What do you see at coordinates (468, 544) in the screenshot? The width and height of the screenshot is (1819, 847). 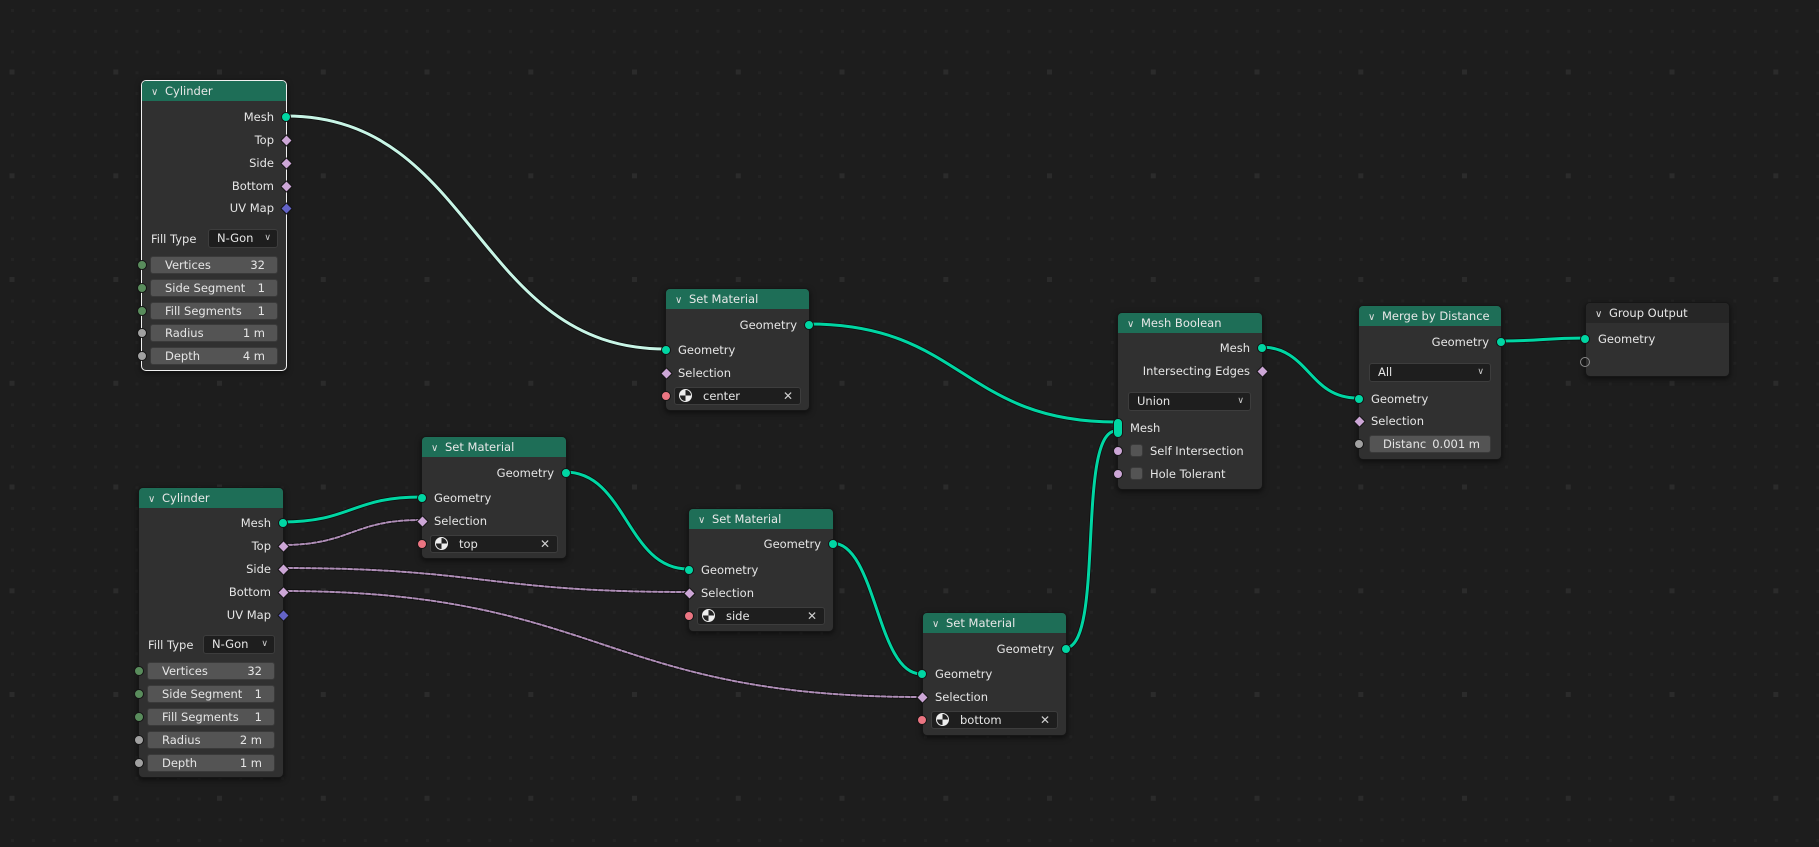 I see `material-name: top` at bounding box center [468, 544].